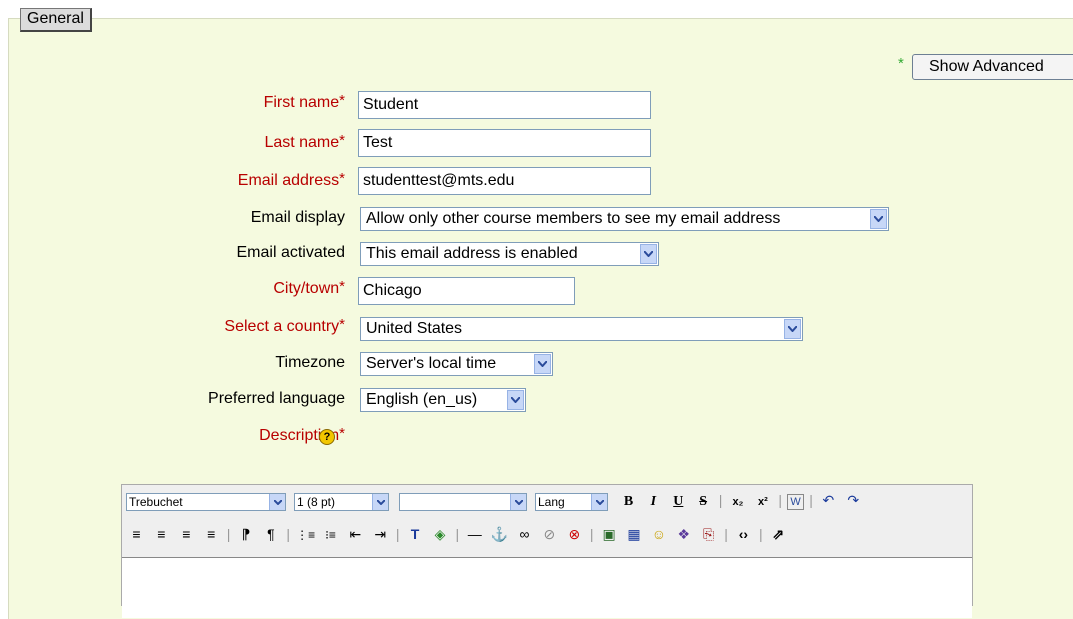 Image resolution: width=1073 pixels, height=619 pixels. What do you see at coordinates (574, 534) in the screenshot?
I see `nolink-icon: ⊗` at bounding box center [574, 534].